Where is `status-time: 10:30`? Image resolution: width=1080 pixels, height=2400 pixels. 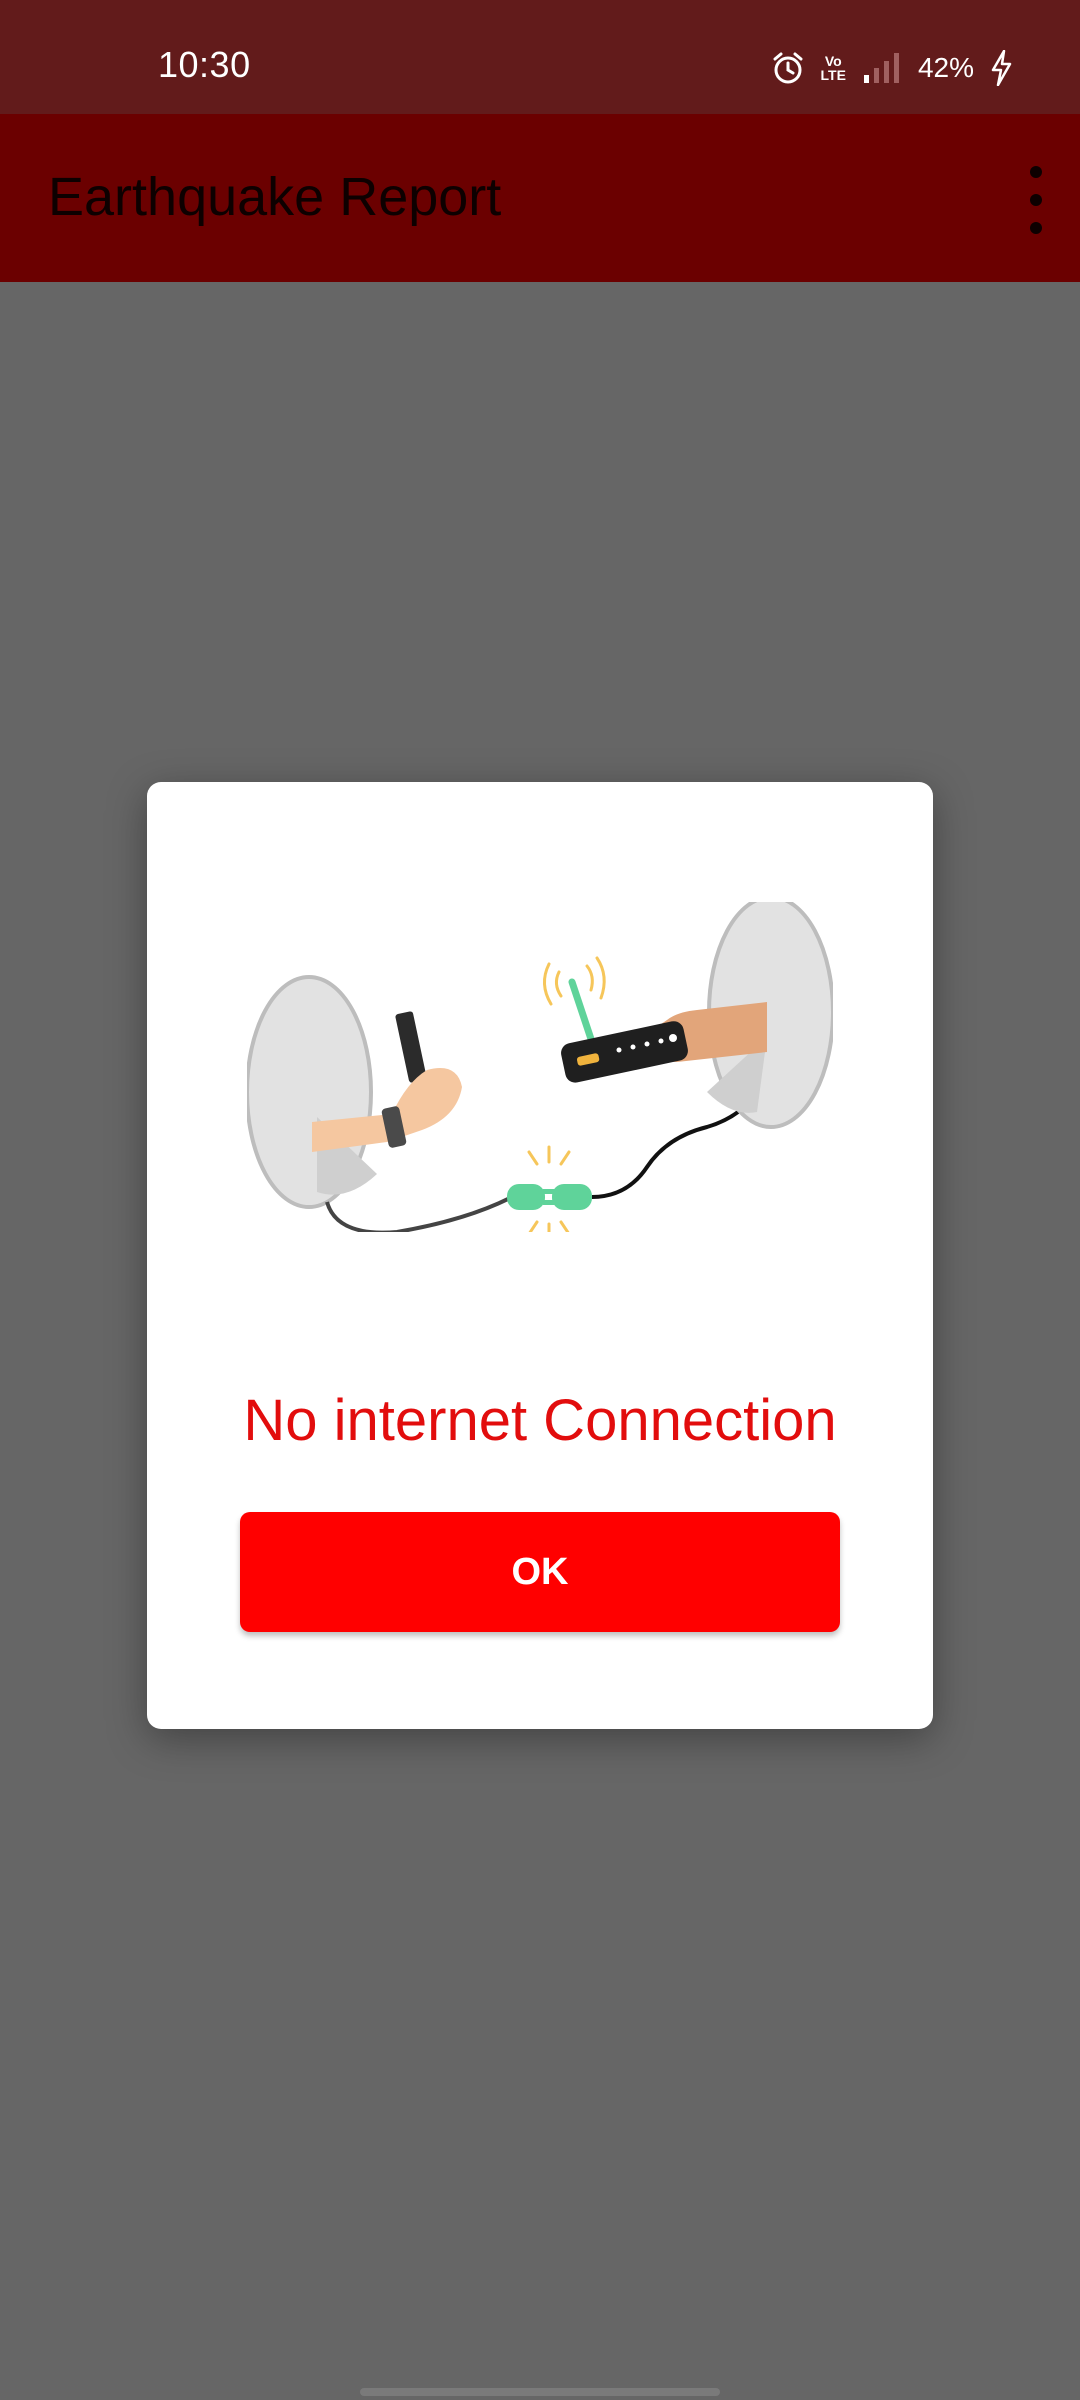
status-time: 10:30 is located at coordinates (204, 64).